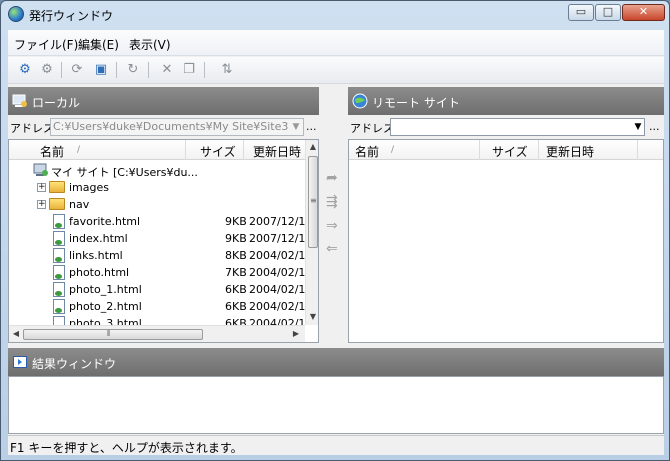  I want to click on grip-icon: ⦀, so click(109, 333).